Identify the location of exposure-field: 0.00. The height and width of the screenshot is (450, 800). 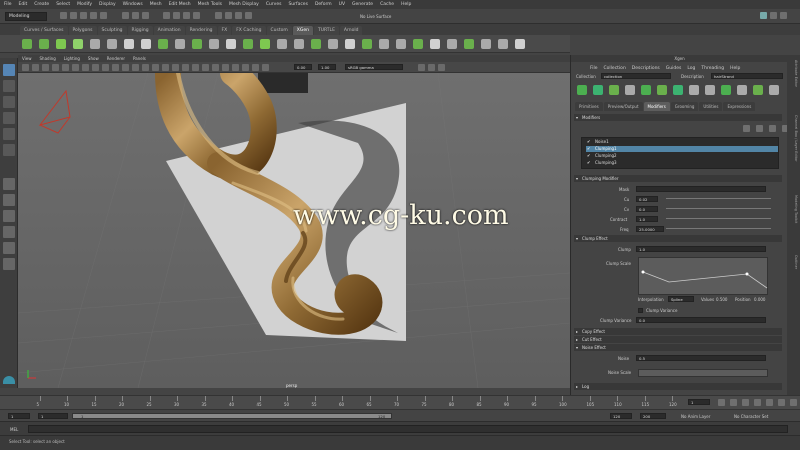
(303, 67).